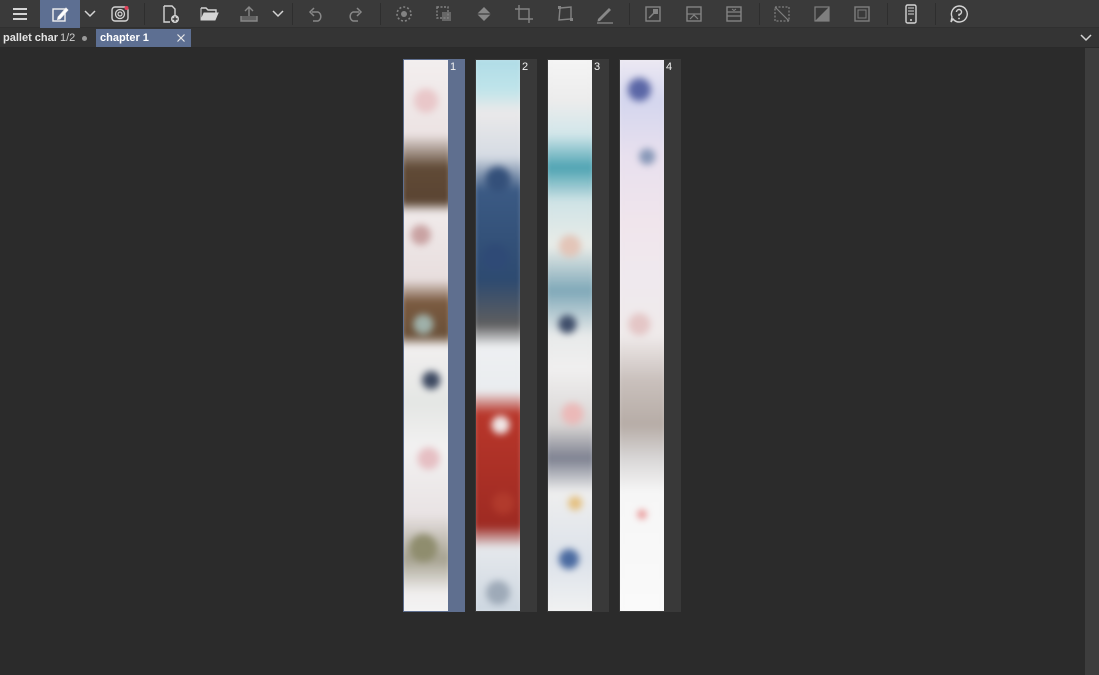 The width and height of the screenshot is (1099, 675). What do you see at coordinates (597, 67) in the screenshot?
I see `page-number: 3` at bounding box center [597, 67].